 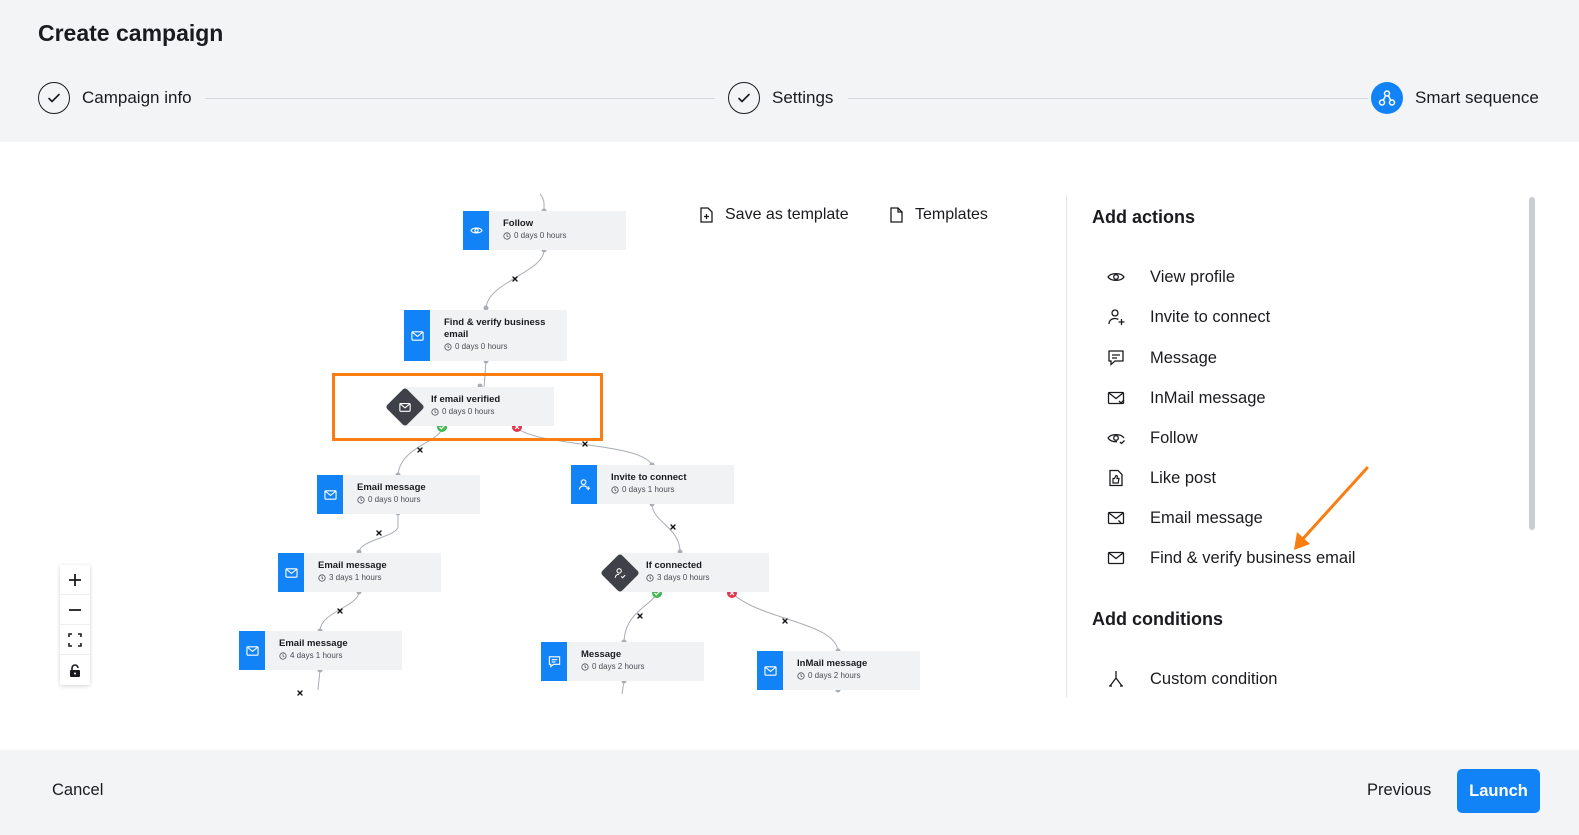 What do you see at coordinates (838, 670) in the screenshot?
I see `flow-node-inmail-message: InMail message 0 days 2 hours` at bounding box center [838, 670].